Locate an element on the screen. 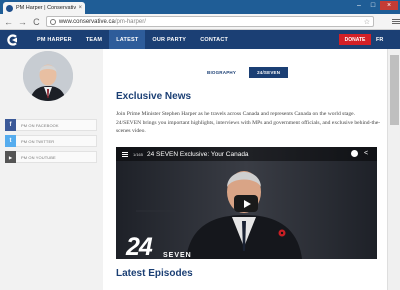  browser-tab: PM Harper | Conservative... × is located at coordinates (44, 8).